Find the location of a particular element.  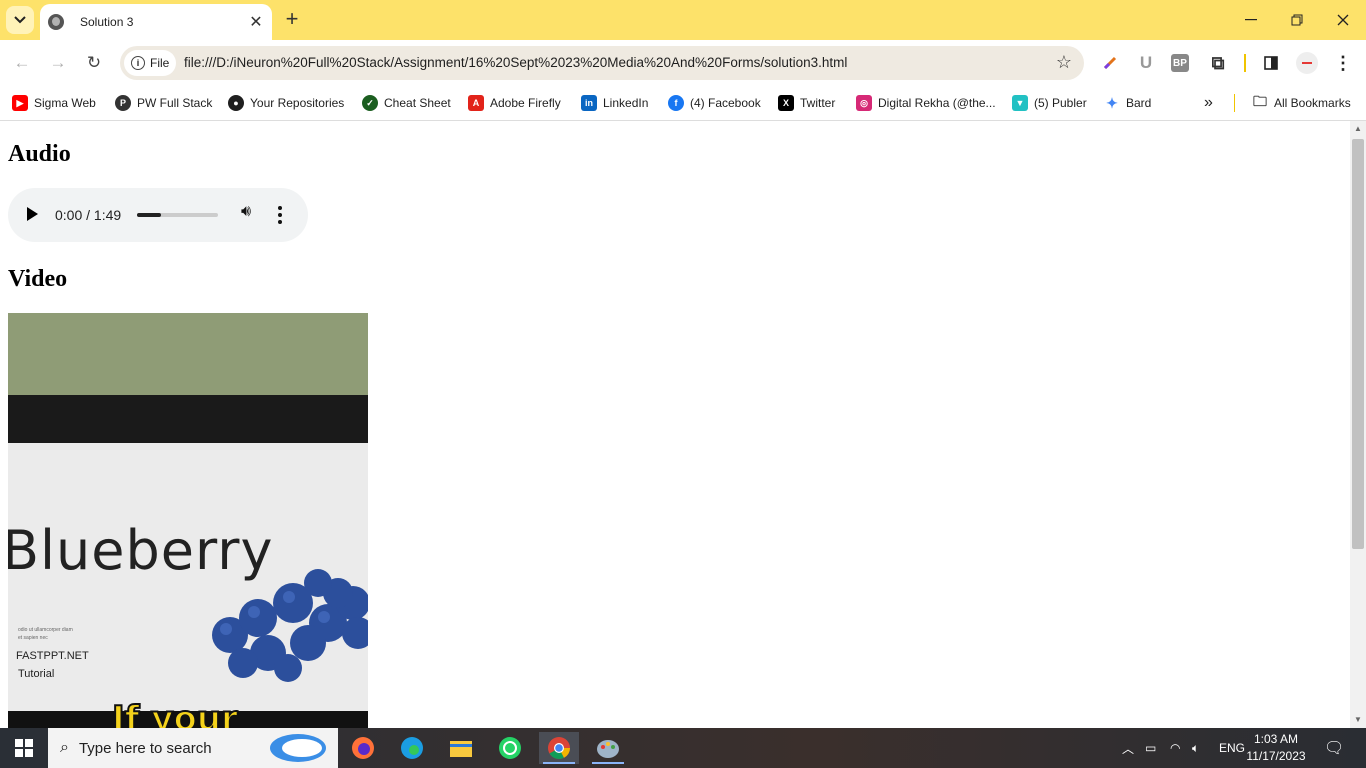

bookmark-cheat-sheet: ✓ Cheat Sheet is located at coordinates (406, 103).